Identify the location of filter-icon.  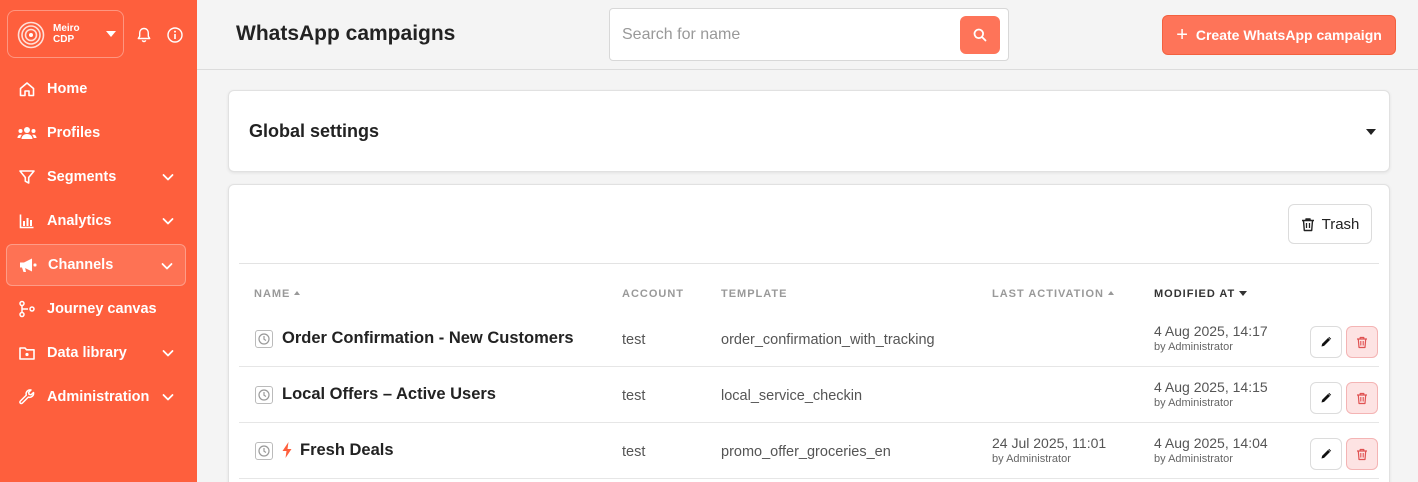
(27, 177).